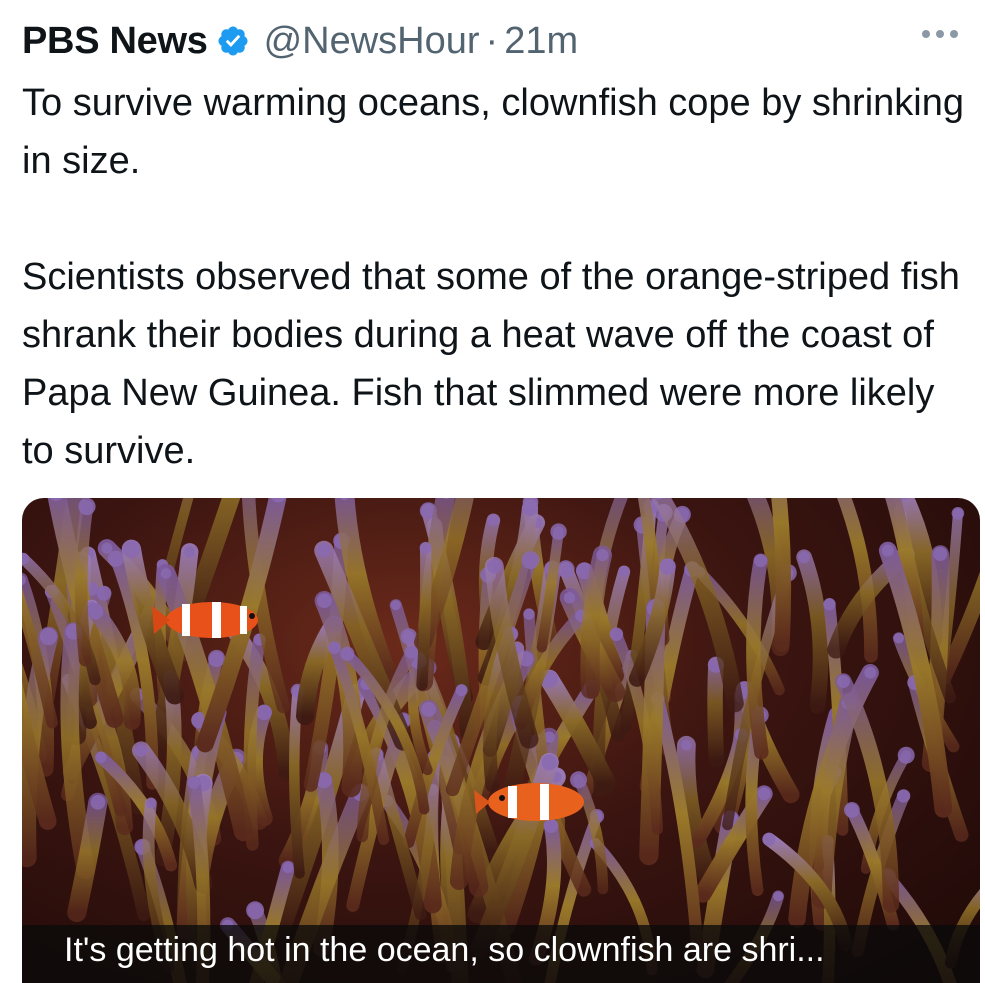 The width and height of the screenshot is (985, 983). Describe the element at coordinates (233, 41) in the screenshot. I see `verified-badge-icon` at that location.